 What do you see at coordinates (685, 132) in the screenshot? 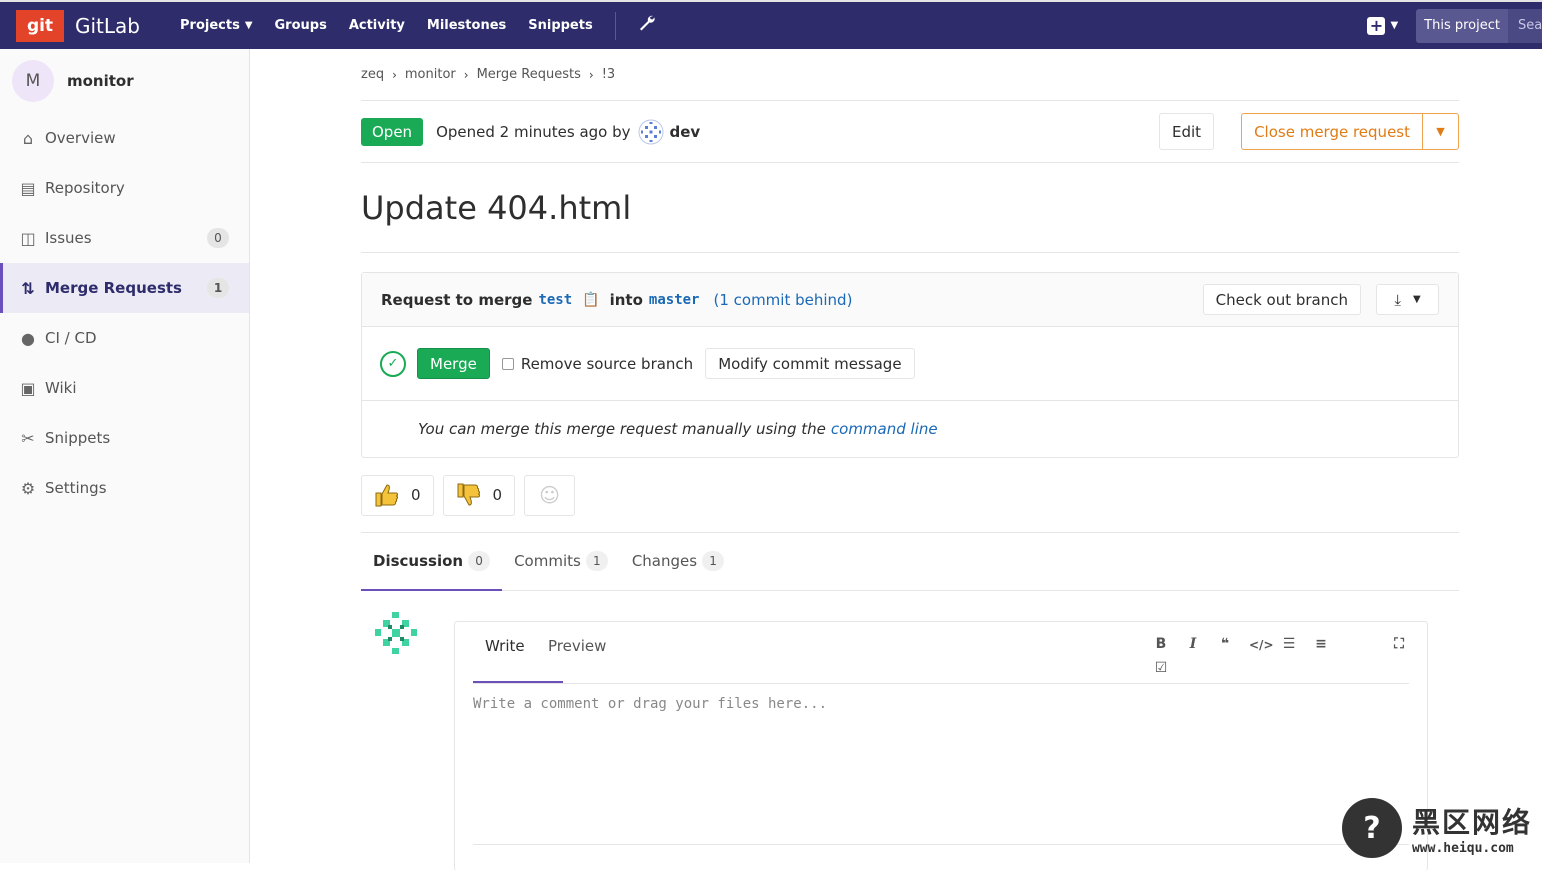
I see `author-name: dev` at bounding box center [685, 132].